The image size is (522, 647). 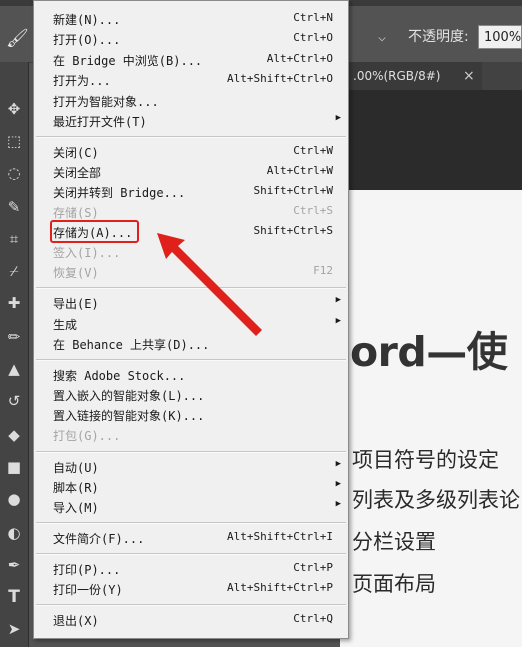 I want to click on brush-preset-icon: 🖌, so click(x=17, y=39).